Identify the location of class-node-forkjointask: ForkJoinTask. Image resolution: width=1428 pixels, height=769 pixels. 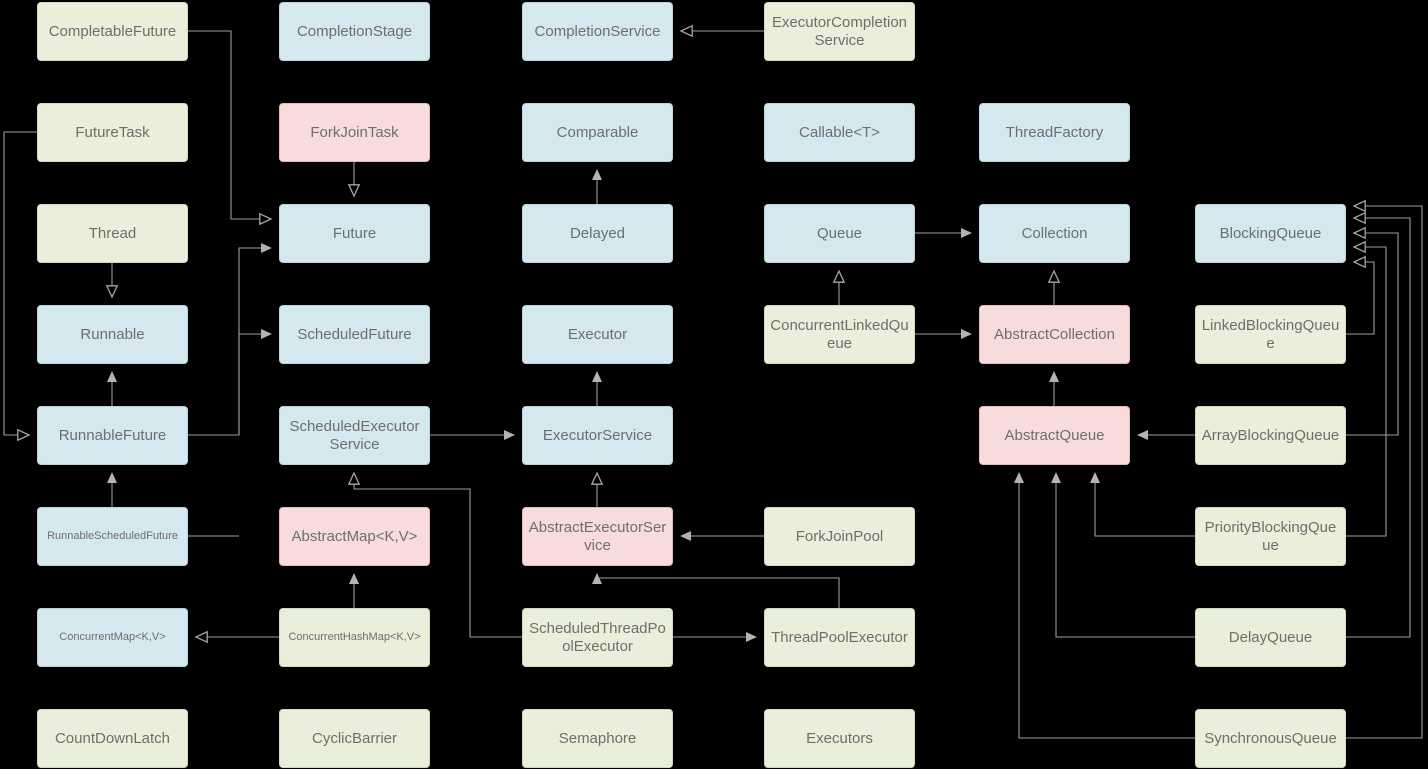
(354, 132).